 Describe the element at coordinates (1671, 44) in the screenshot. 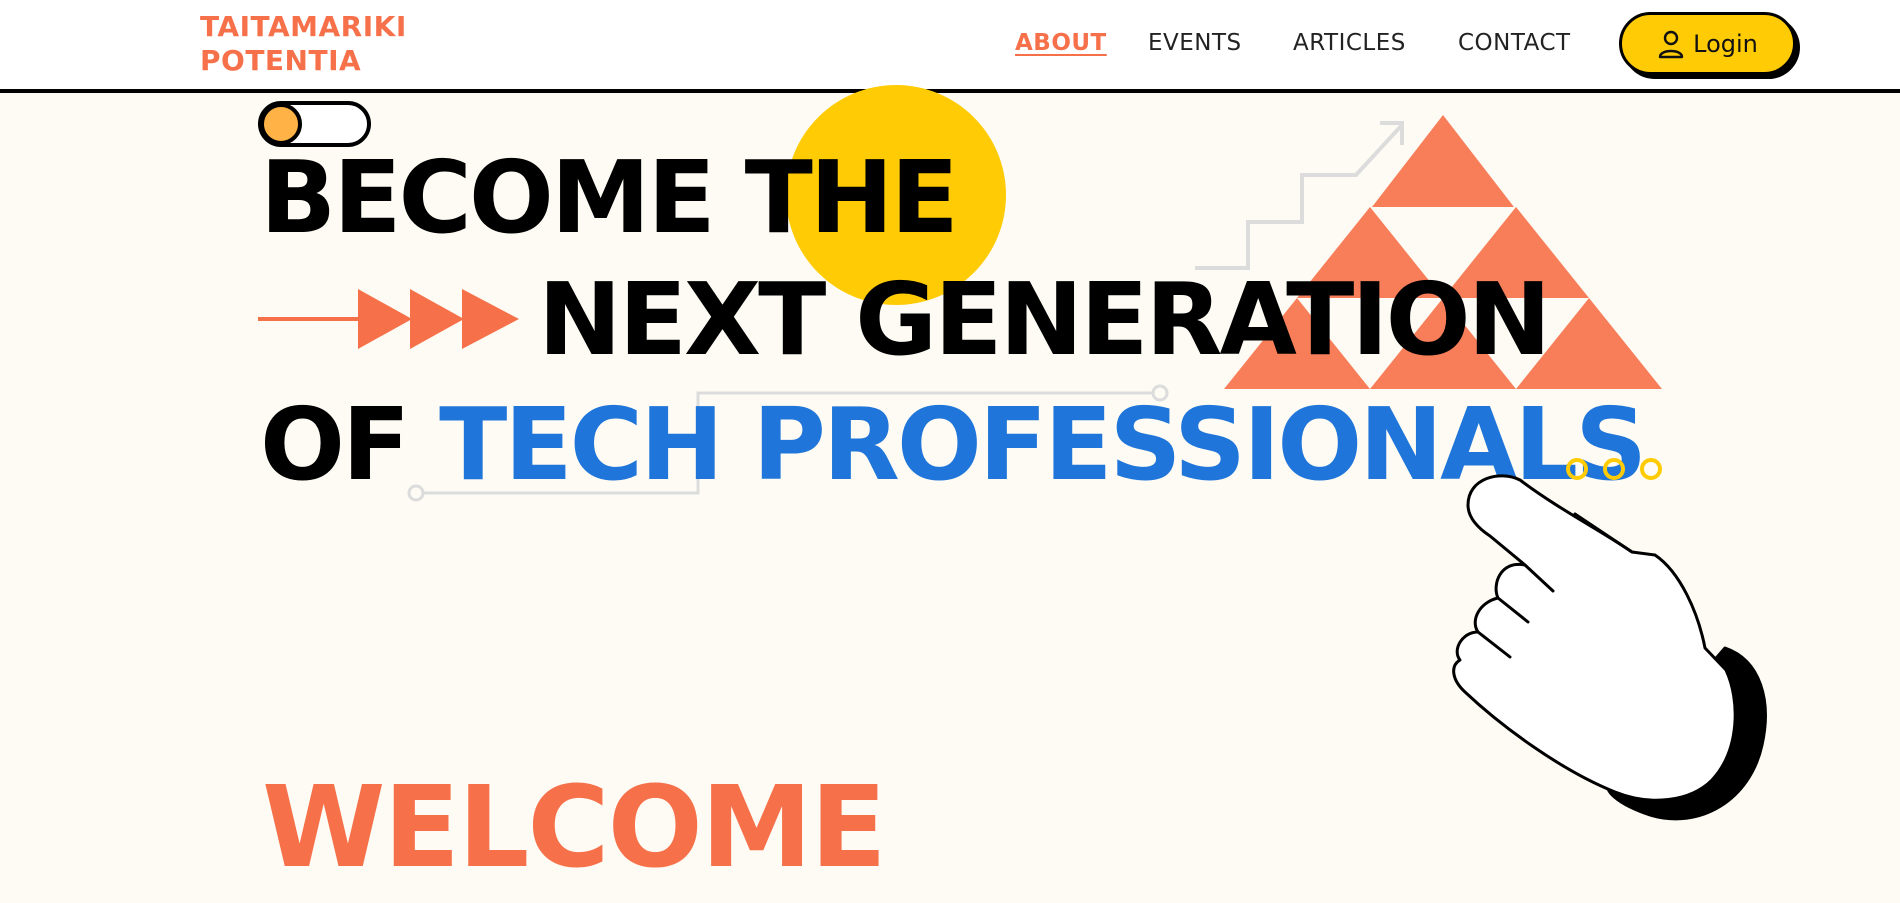

I see `user-icon` at that location.